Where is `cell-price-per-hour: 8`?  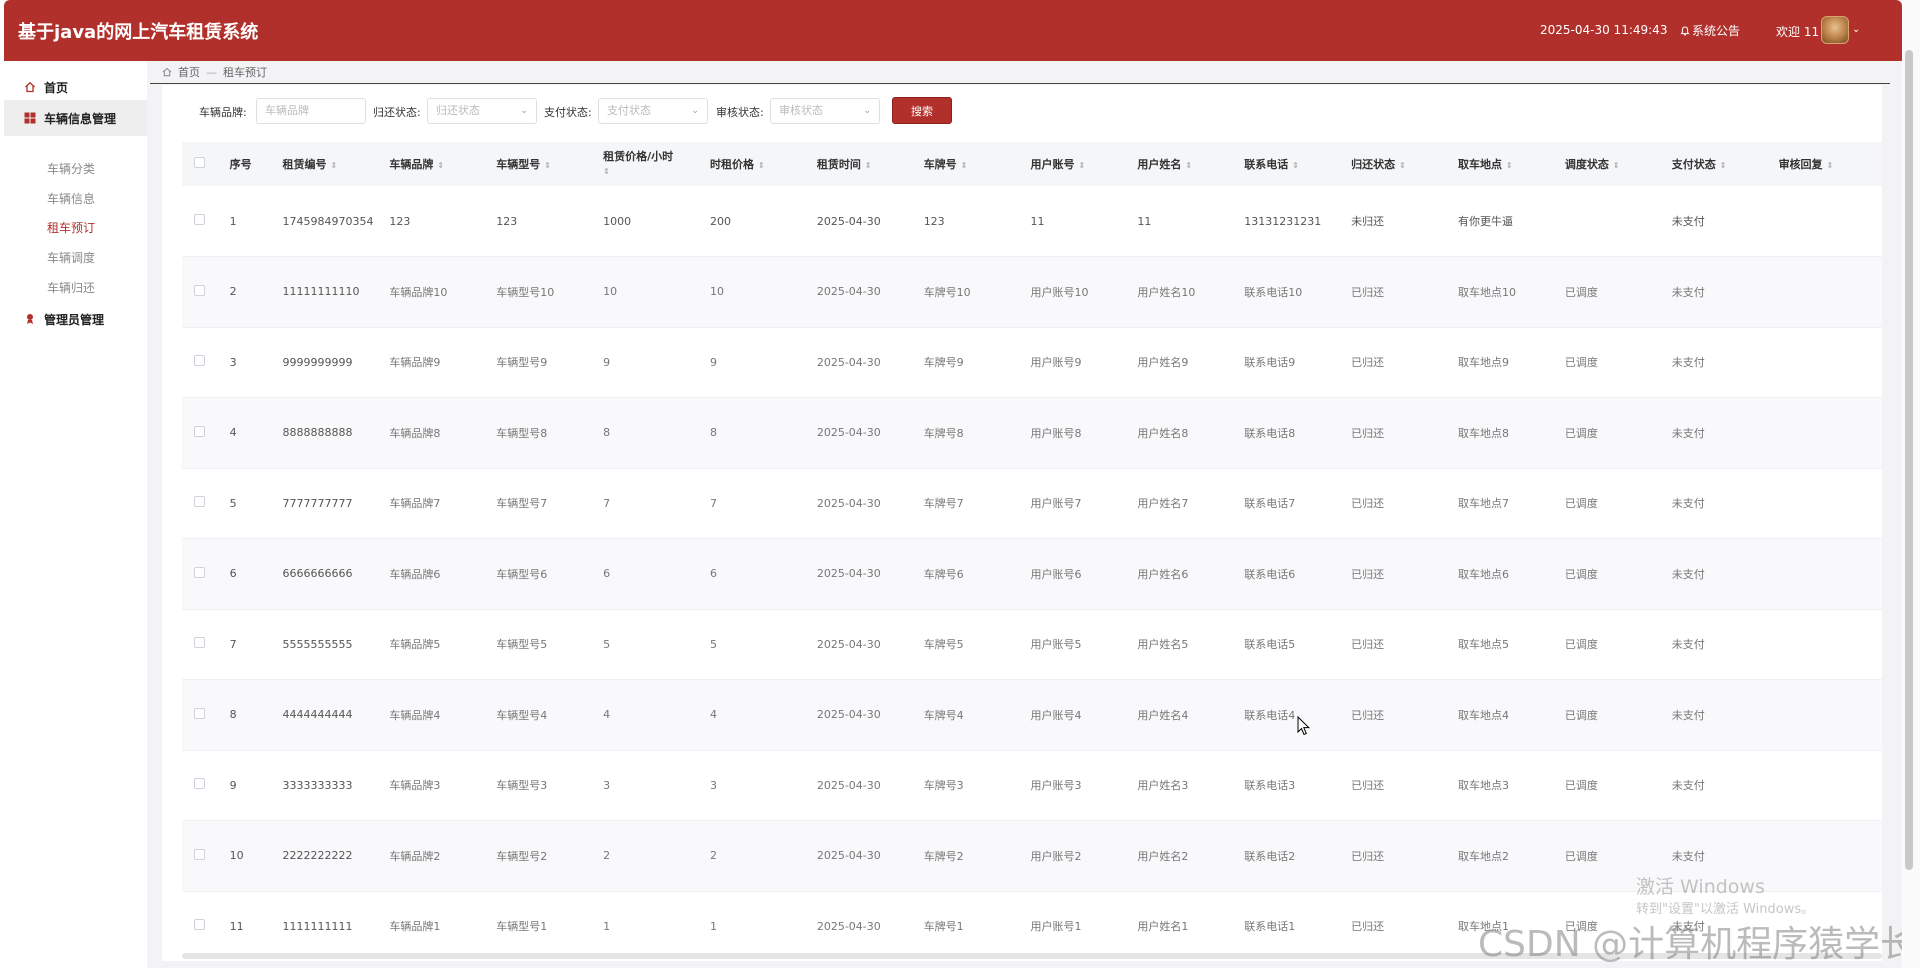 cell-price-per-hour: 8 is located at coordinates (644, 433).